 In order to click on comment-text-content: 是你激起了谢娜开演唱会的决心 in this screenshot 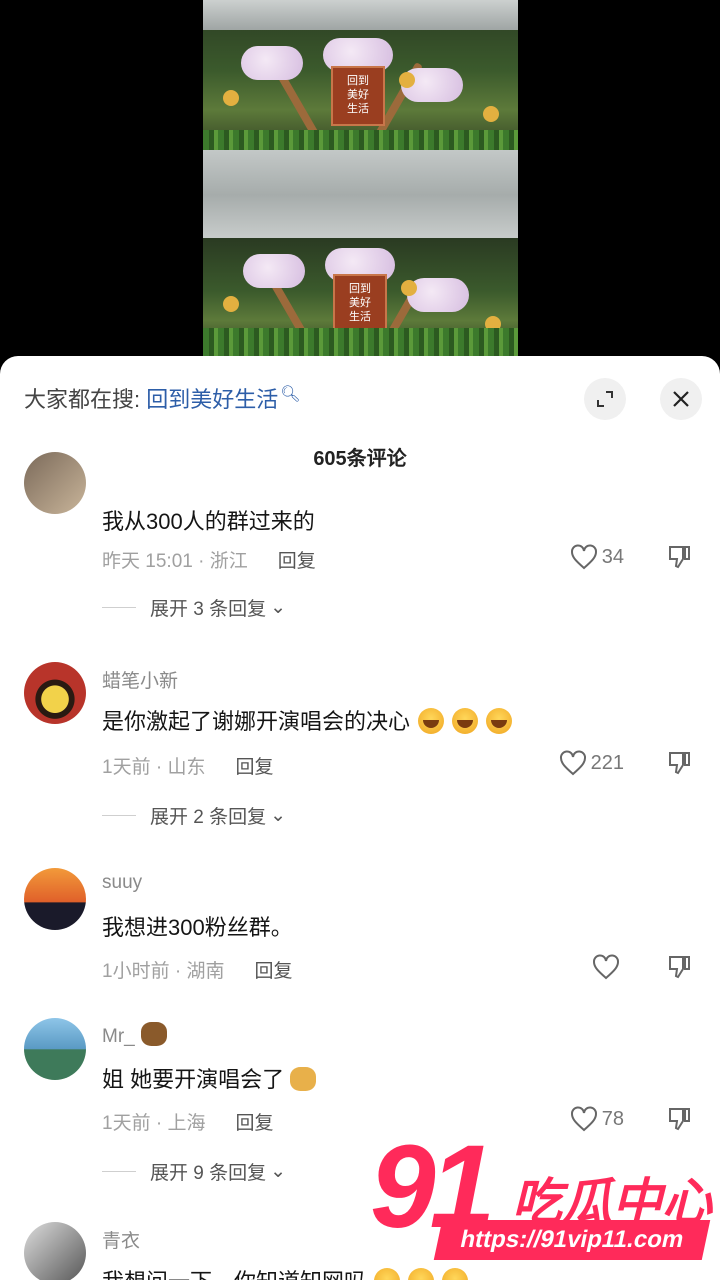, I will do `click(256, 721)`.